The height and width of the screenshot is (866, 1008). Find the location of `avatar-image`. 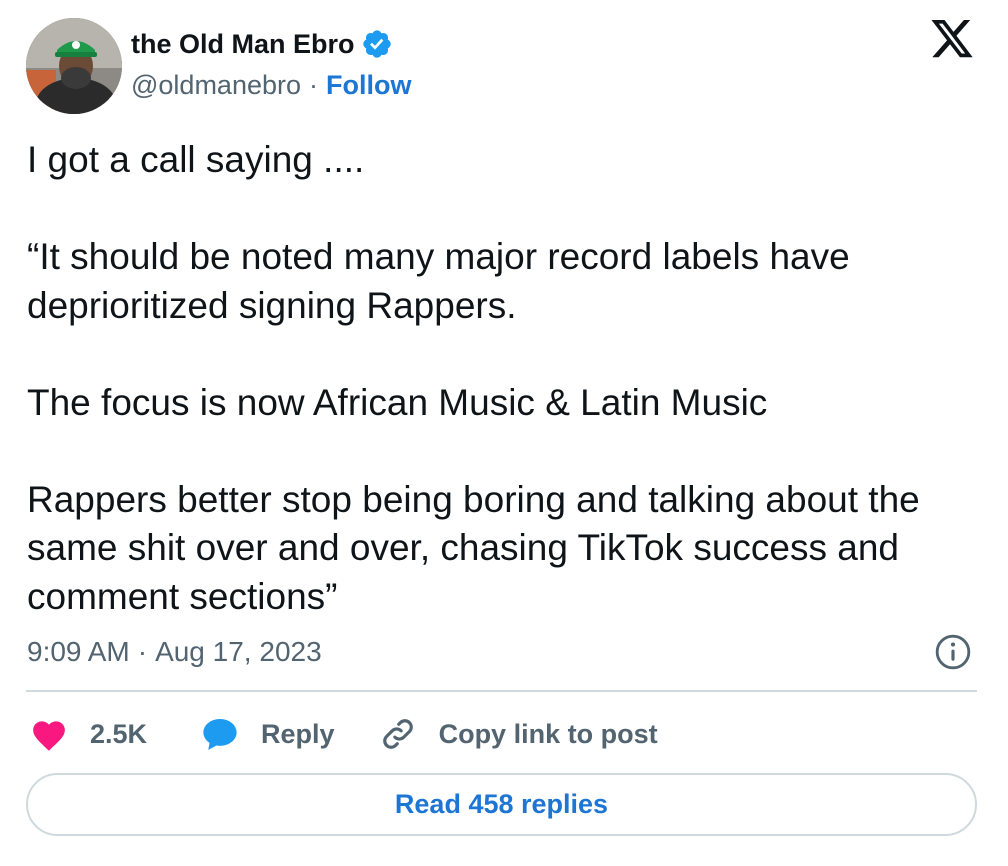

avatar-image is located at coordinates (74, 66).